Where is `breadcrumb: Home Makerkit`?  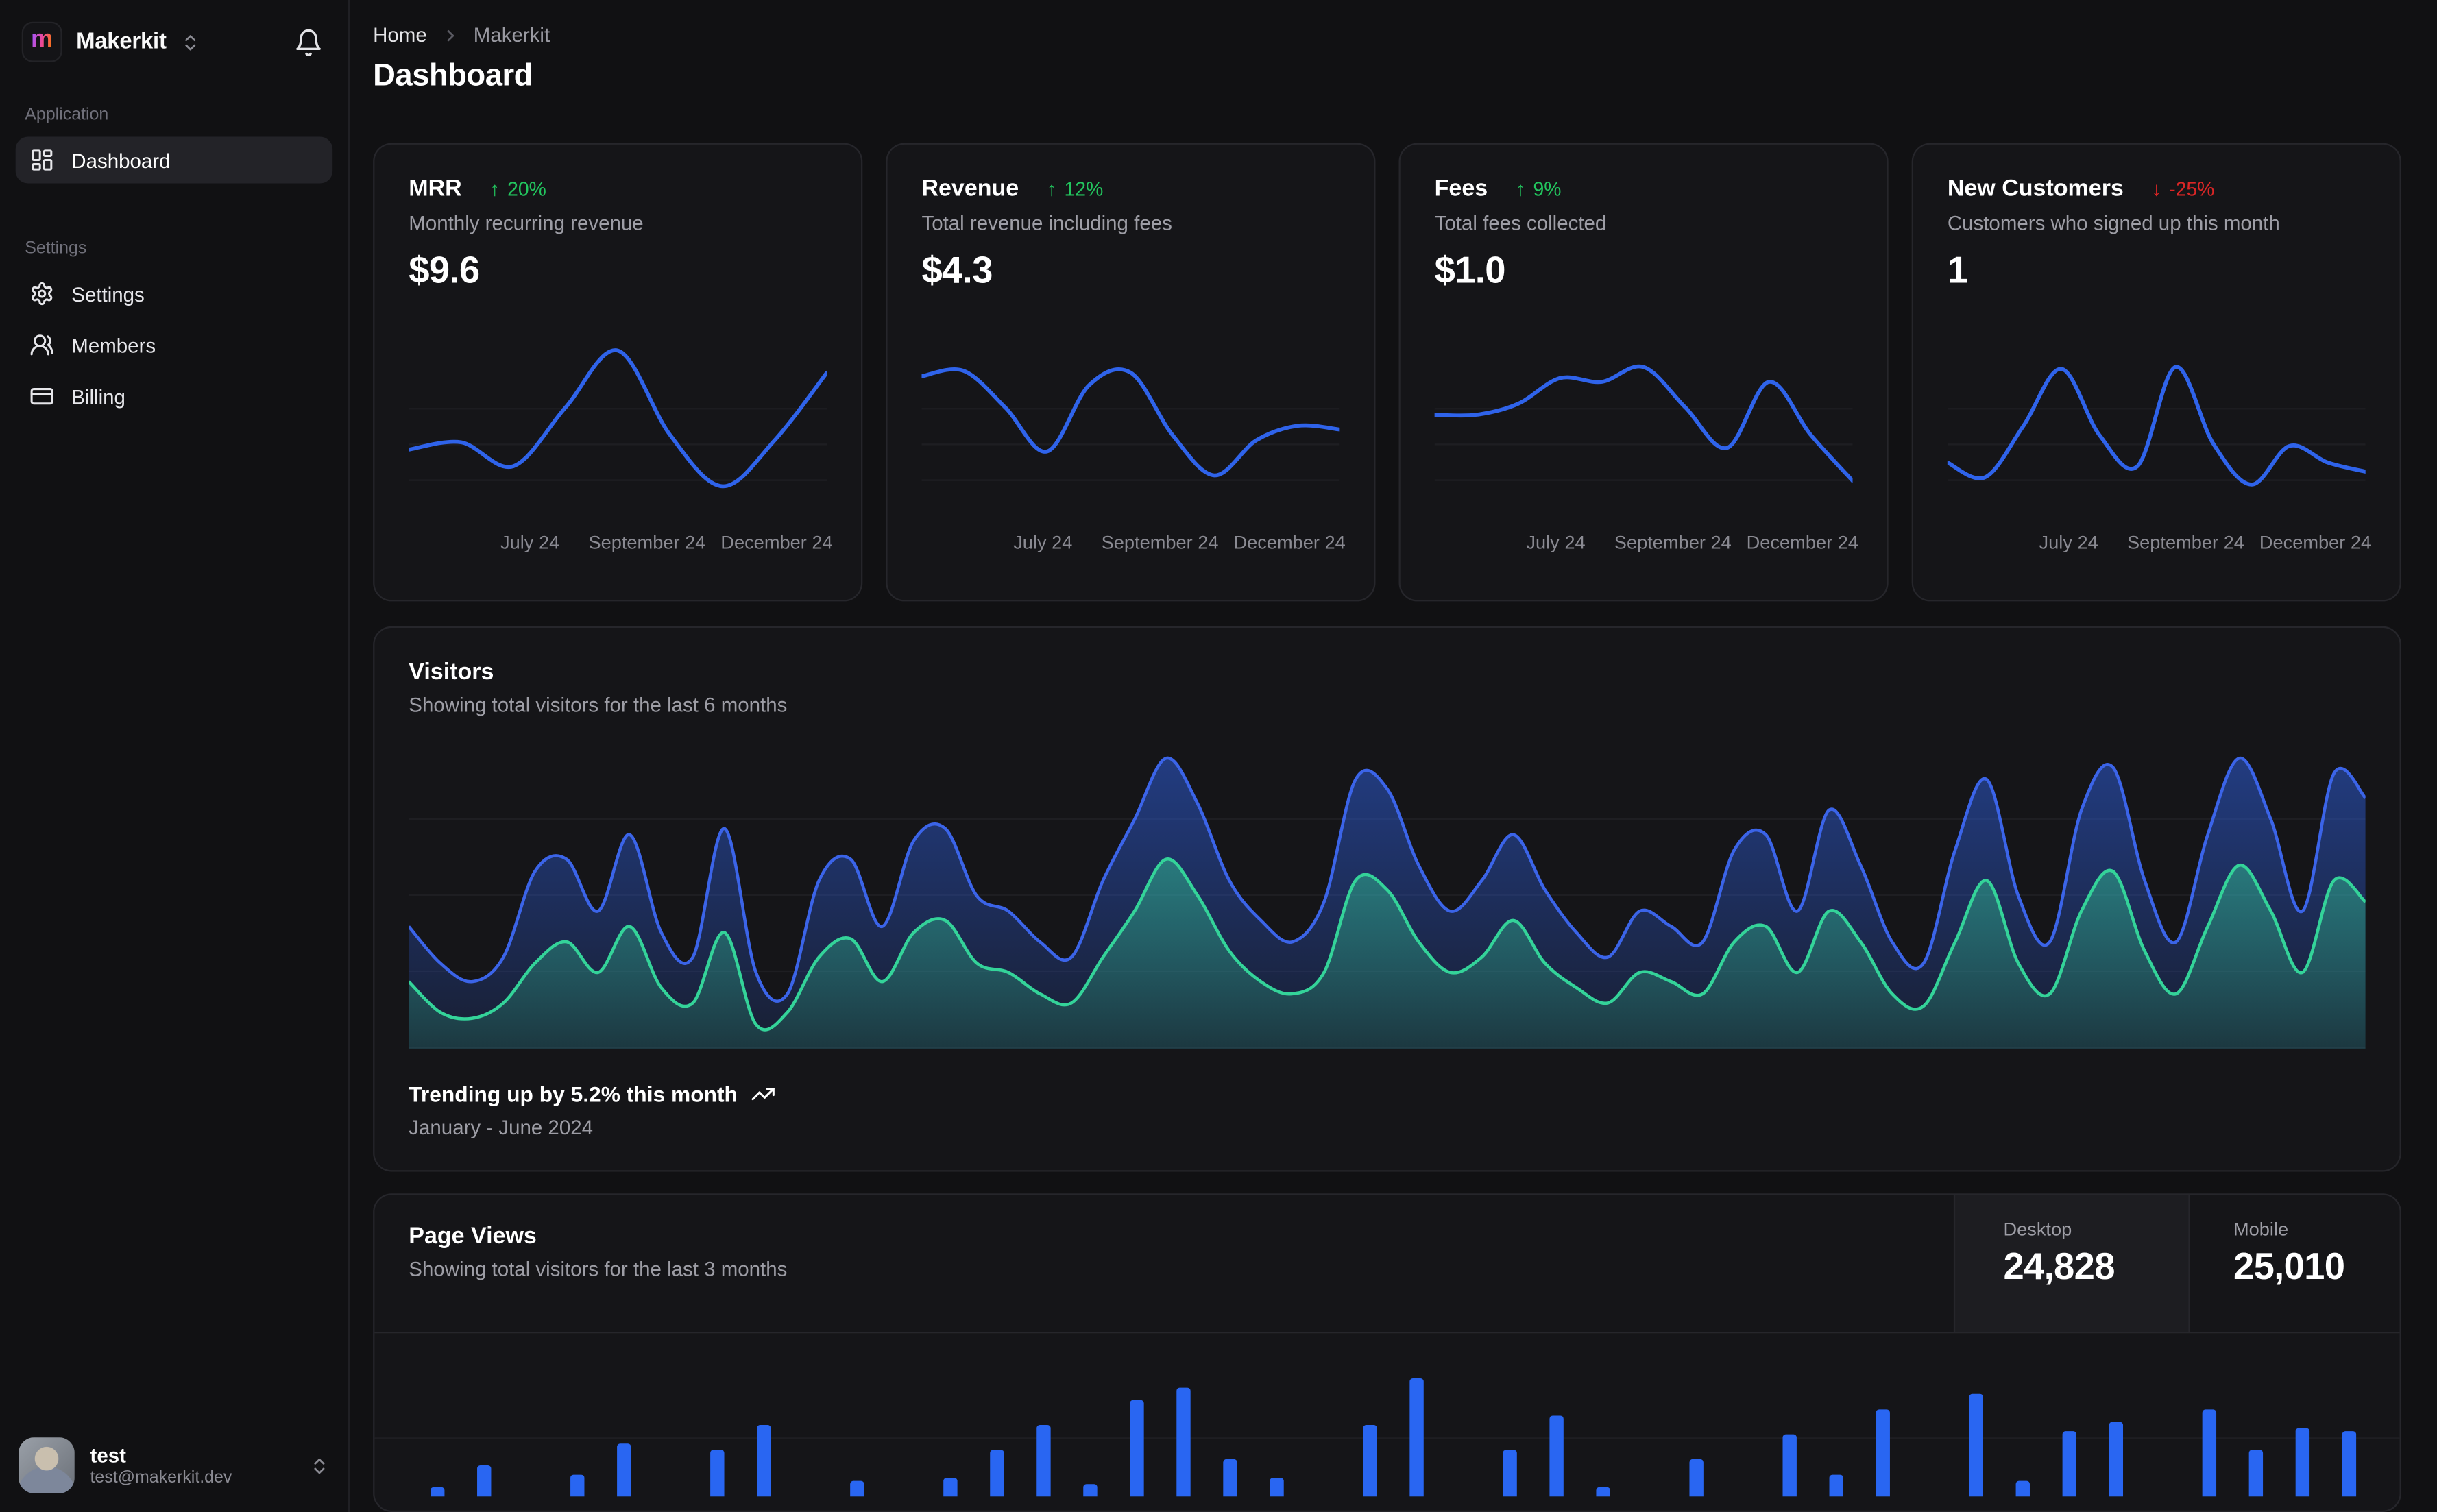 breadcrumb: Home Makerkit is located at coordinates (1387, 35).